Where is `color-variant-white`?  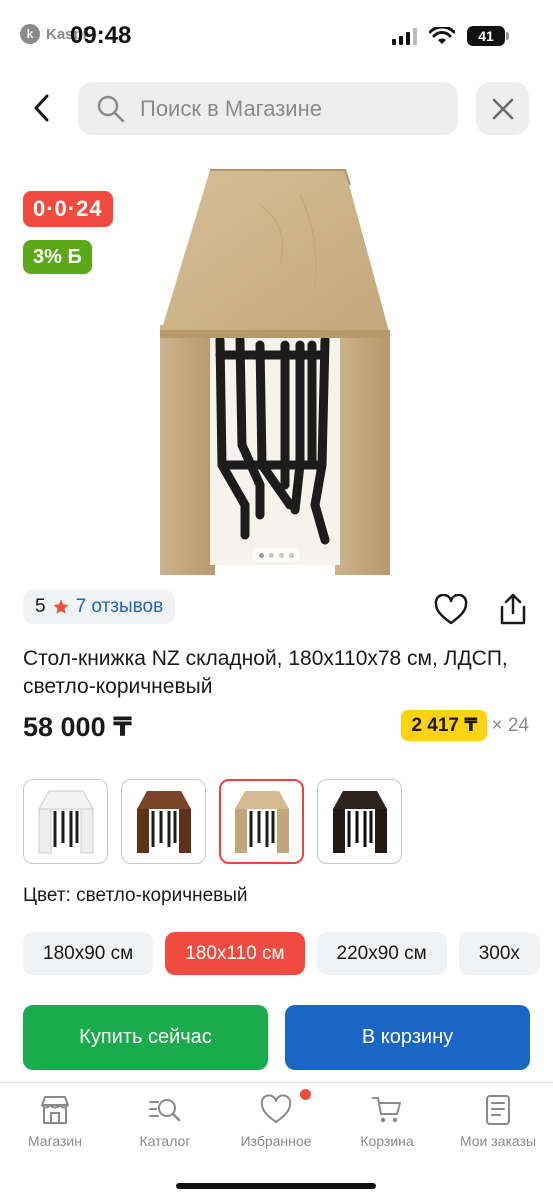 color-variant-white is located at coordinates (65, 821).